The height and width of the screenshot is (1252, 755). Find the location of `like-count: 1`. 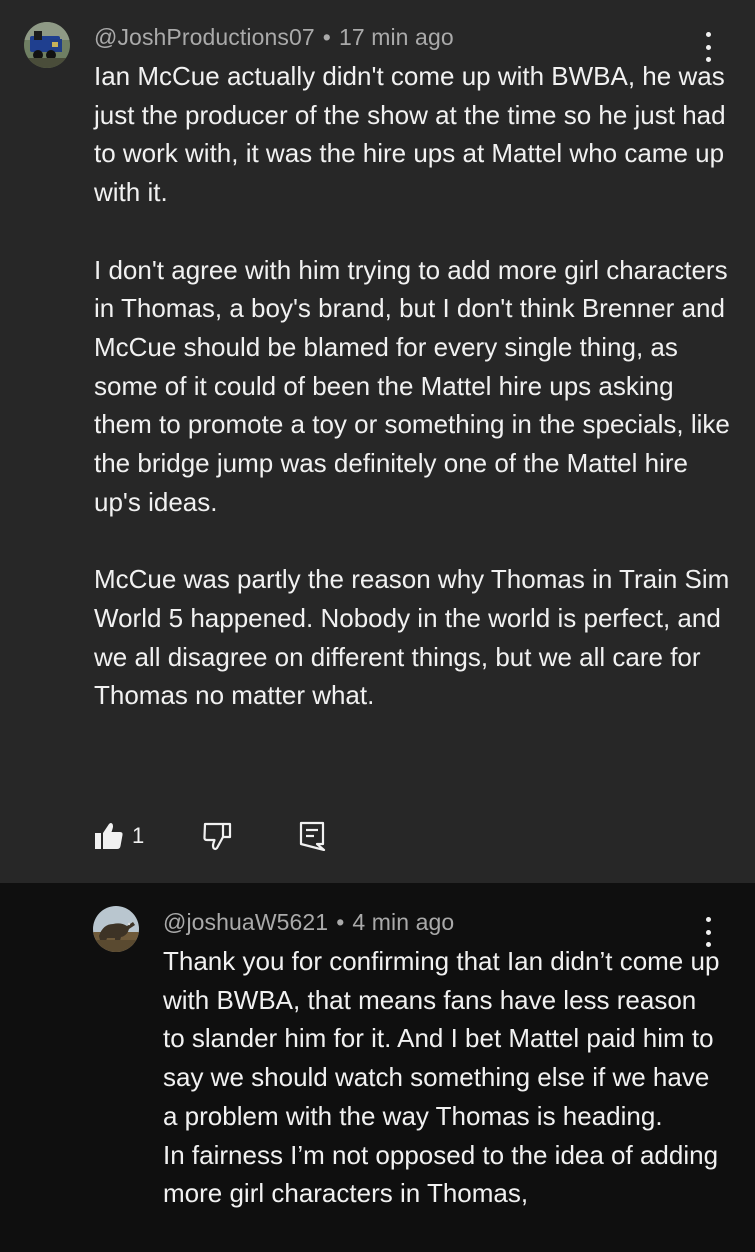

like-count: 1 is located at coordinates (138, 835).